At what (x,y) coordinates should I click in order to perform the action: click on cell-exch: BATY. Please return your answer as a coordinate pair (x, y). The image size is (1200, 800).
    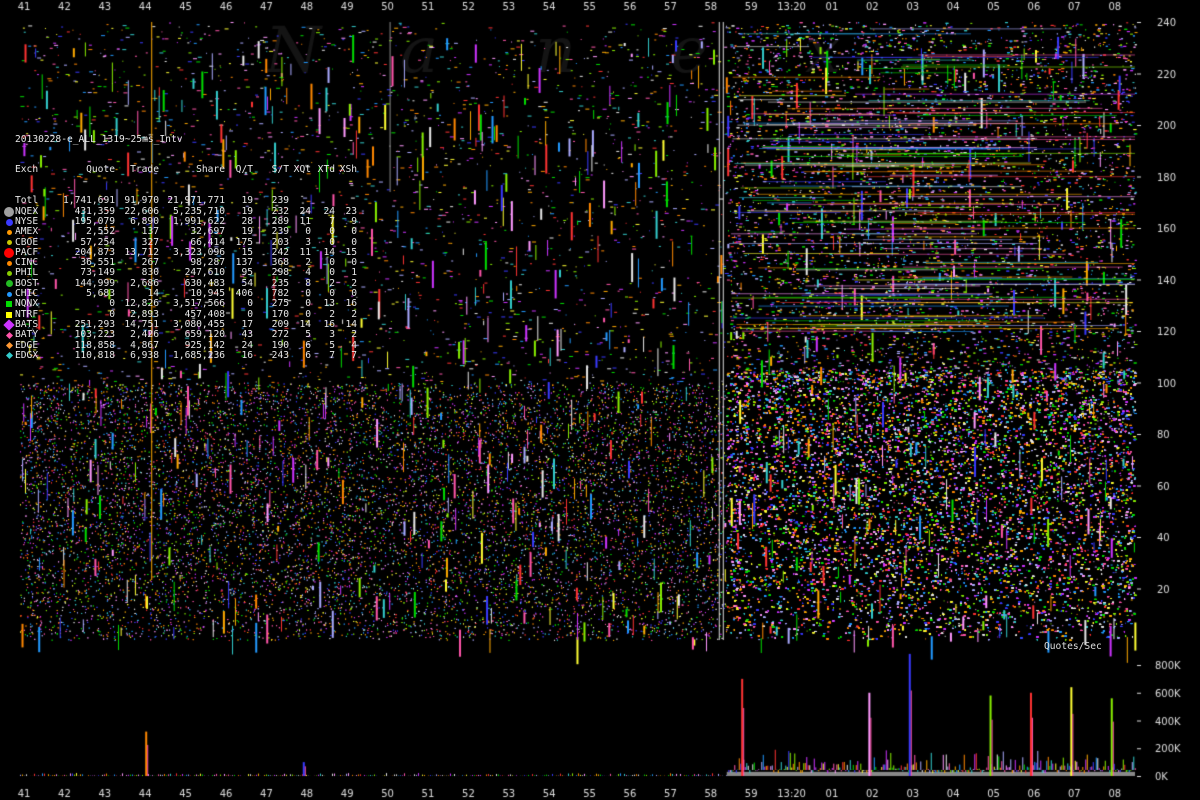
    Looking at the image, I should click on (27, 335).